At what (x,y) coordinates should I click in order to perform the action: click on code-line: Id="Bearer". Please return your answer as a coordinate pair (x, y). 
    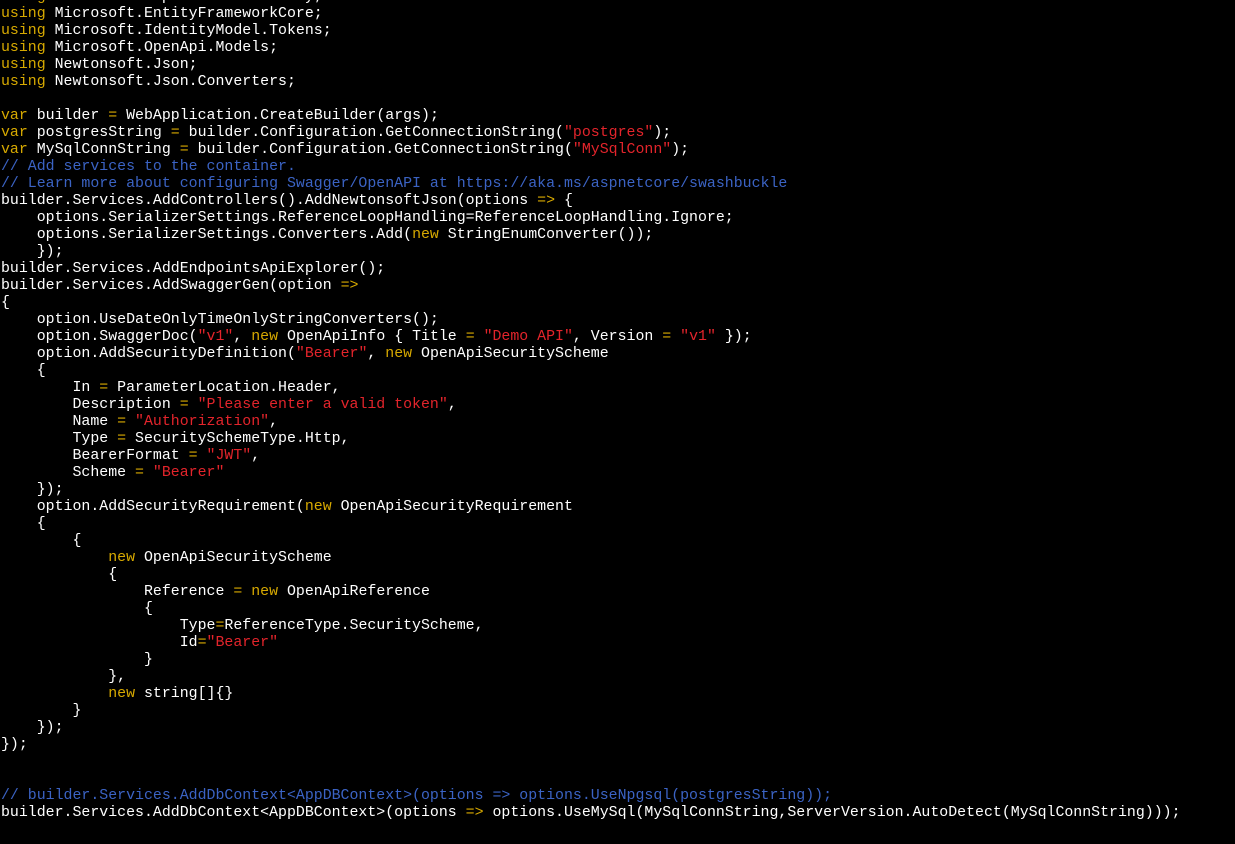
    Looking at the image, I should click on (591, 643).